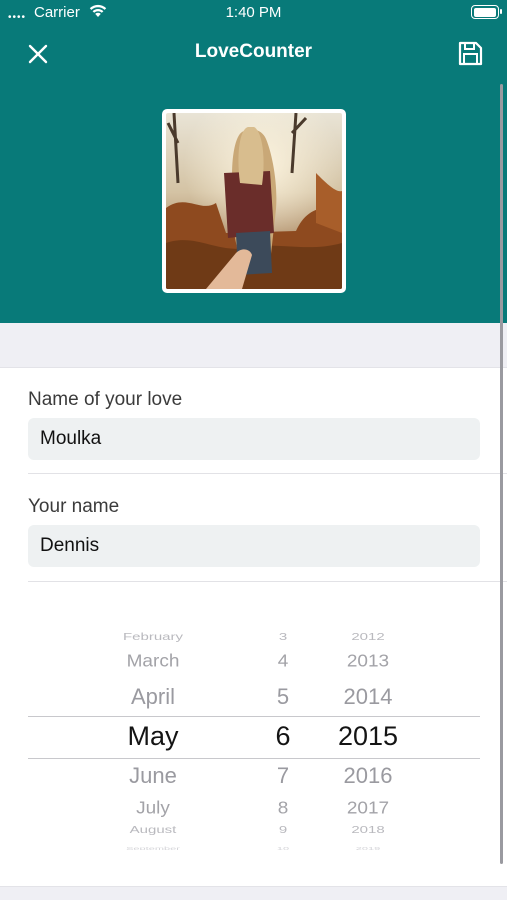  I want to click on picker-year: 2014, so click(368, 697).